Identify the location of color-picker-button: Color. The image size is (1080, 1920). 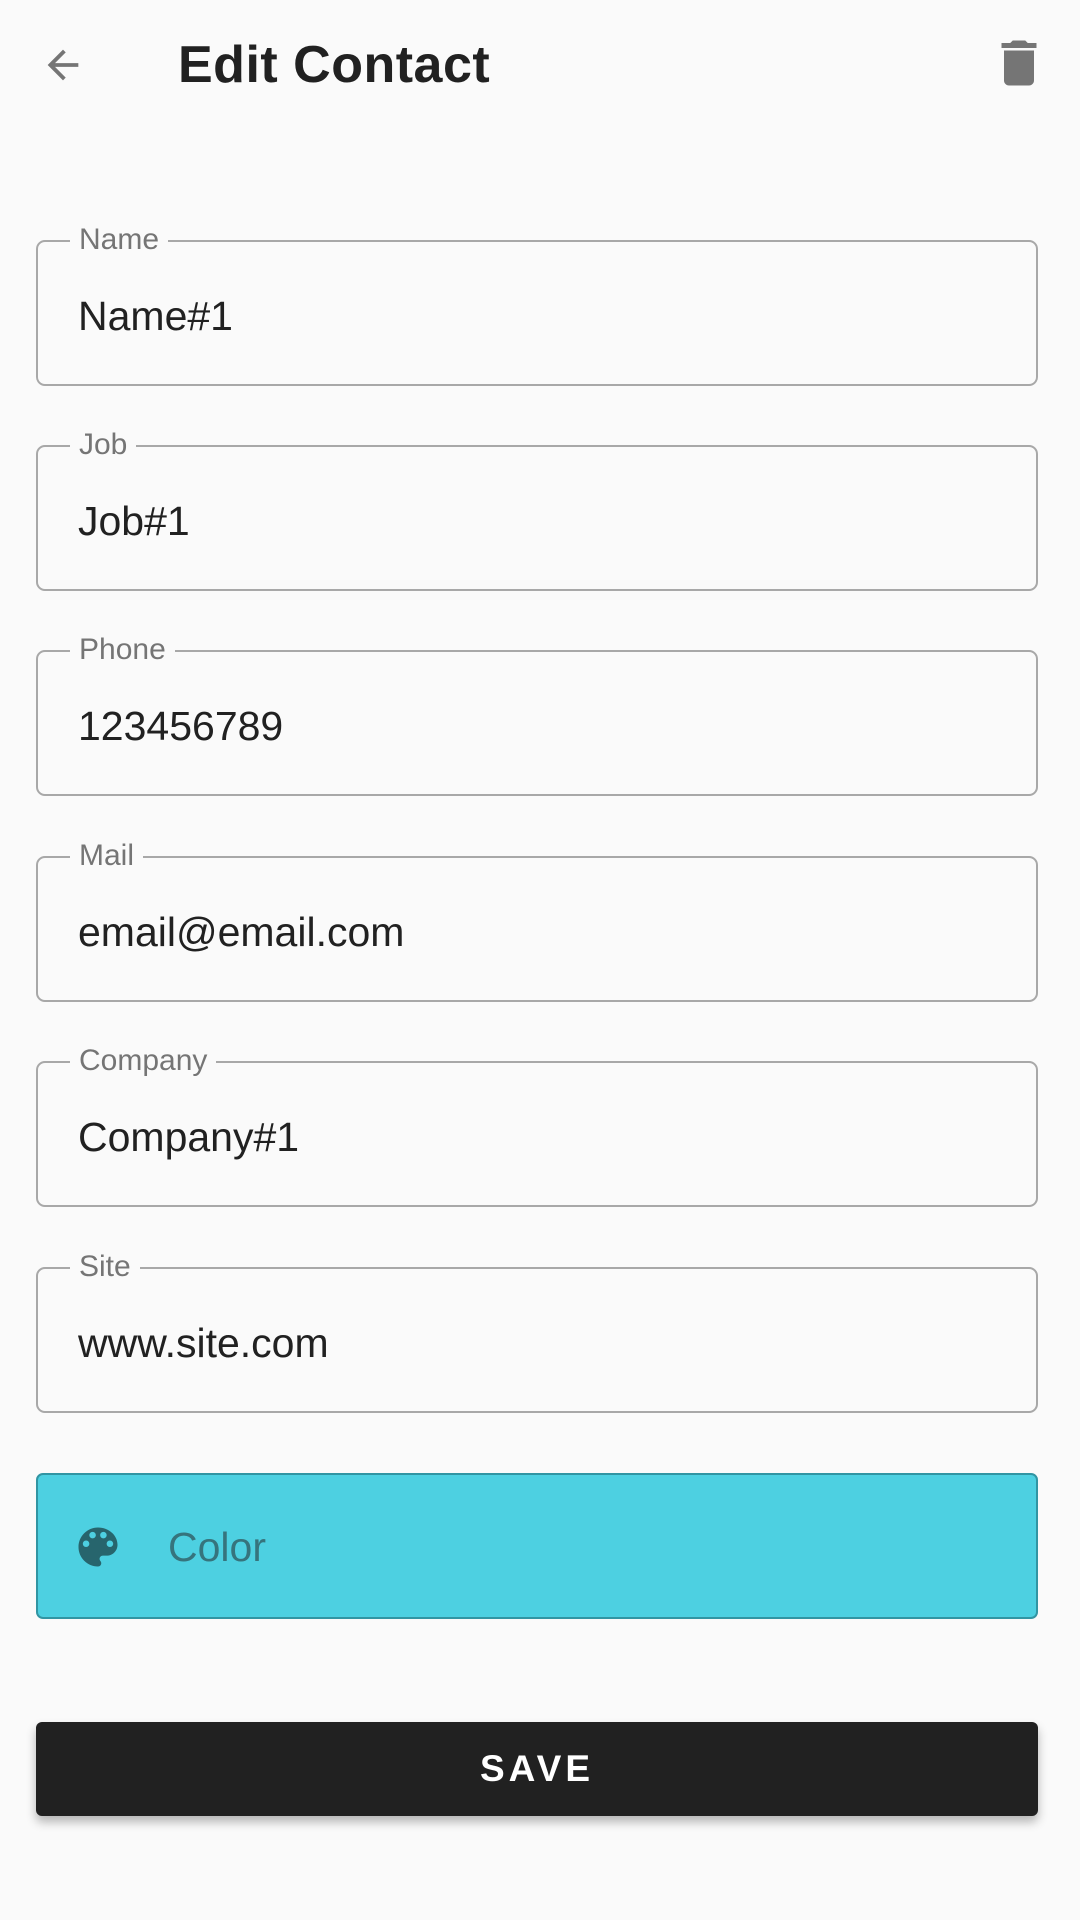
(537, 1546).